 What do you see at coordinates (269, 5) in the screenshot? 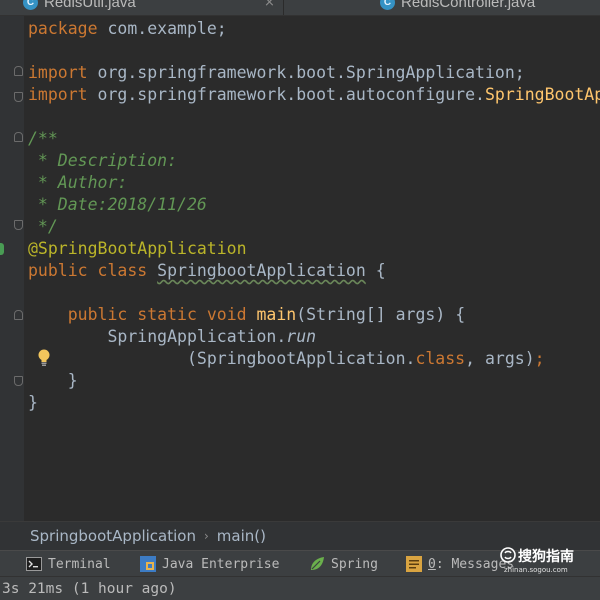
I see `close-icon: ×` at bounding box center [269, 5].